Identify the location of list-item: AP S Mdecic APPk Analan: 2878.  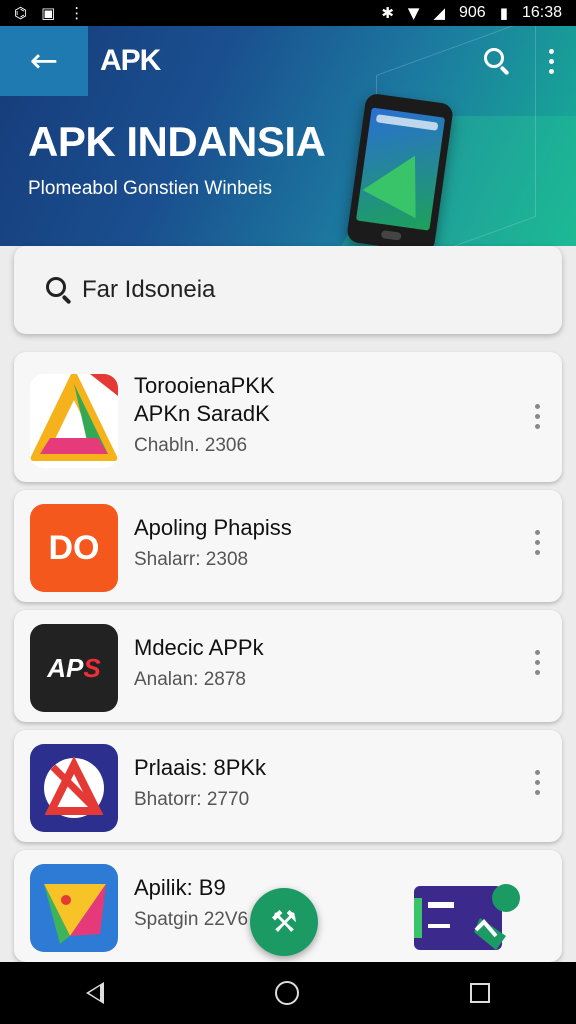
(288, 666).